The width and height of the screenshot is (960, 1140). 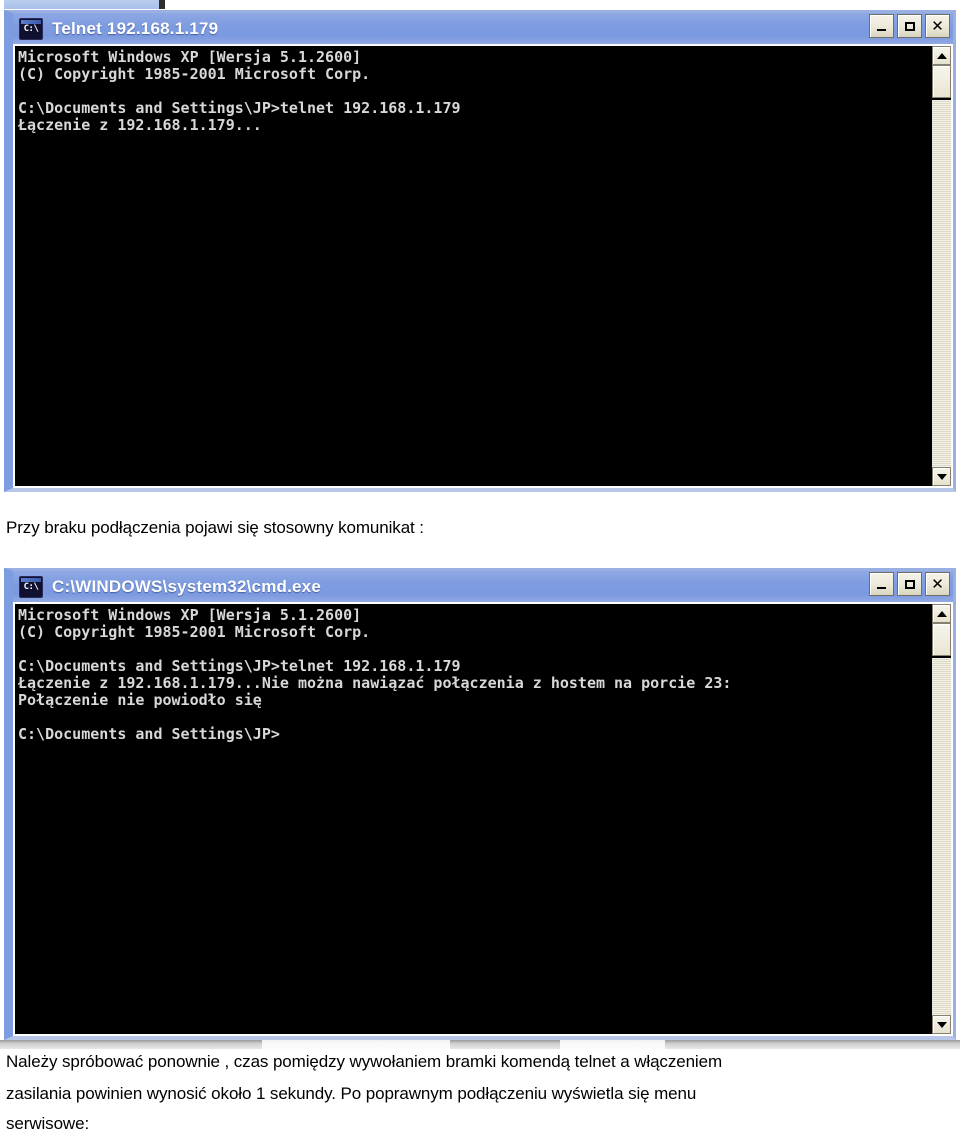 I want to click on cmd-window-title: C:\WINDOWS\system32\cmd.exe, so click(x=186, y=586).